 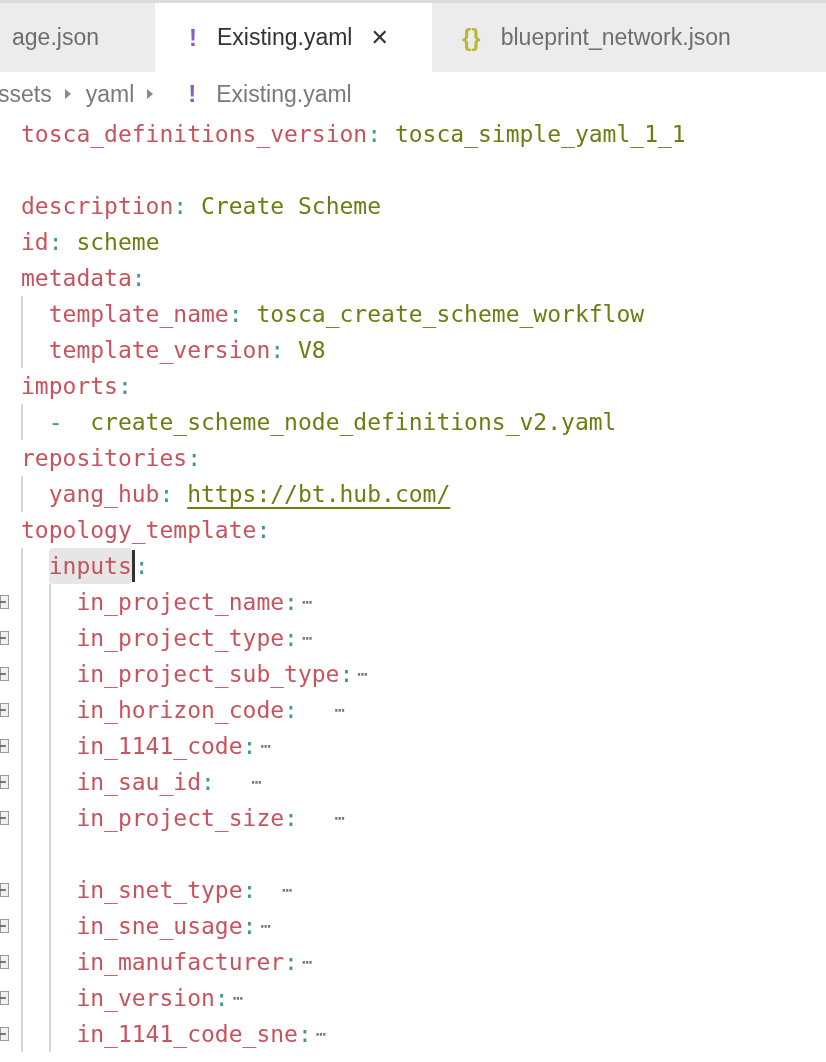 I want to click on yaml-key: in_sne_usage, so click(x=159, y=926).